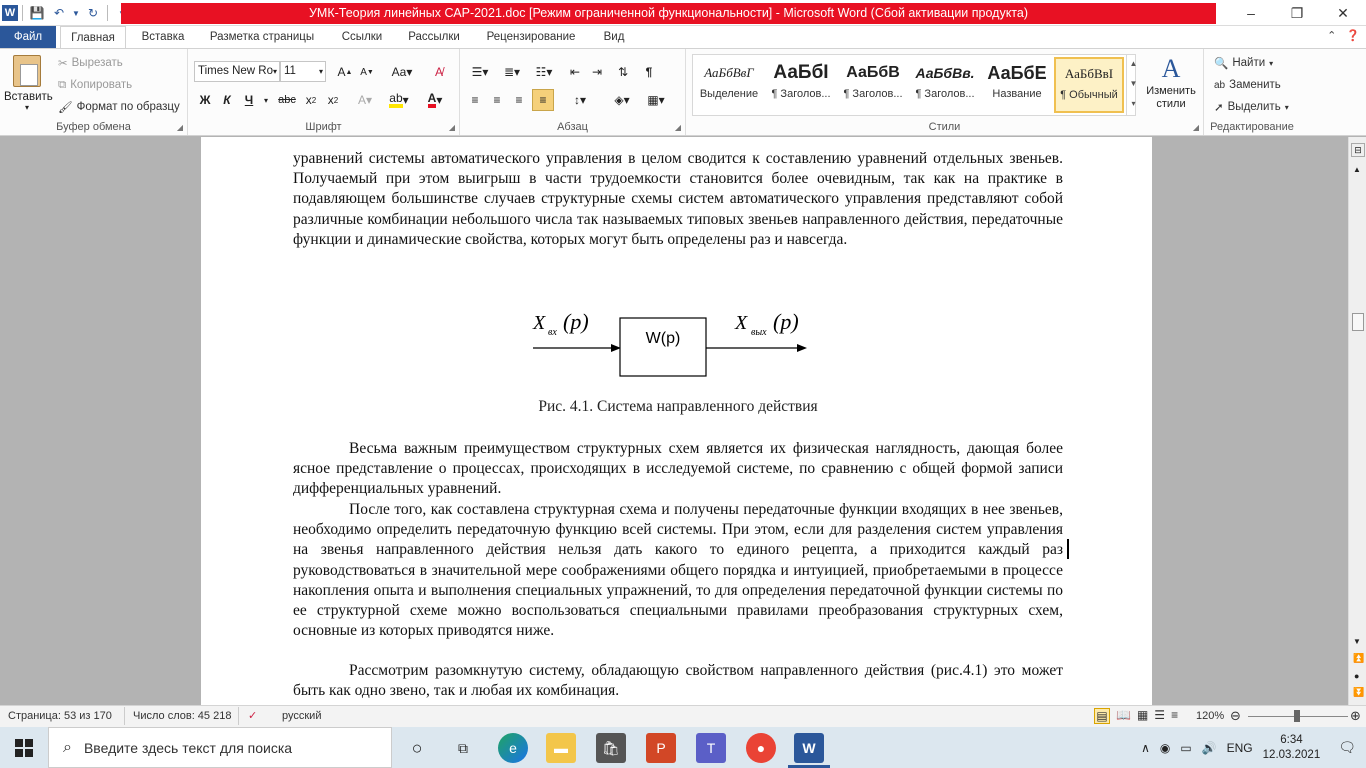 Image resolution: width=1366 pixels, height=768 pixels. I want to click on zoom-slider-thumb, so click(1297, 716).